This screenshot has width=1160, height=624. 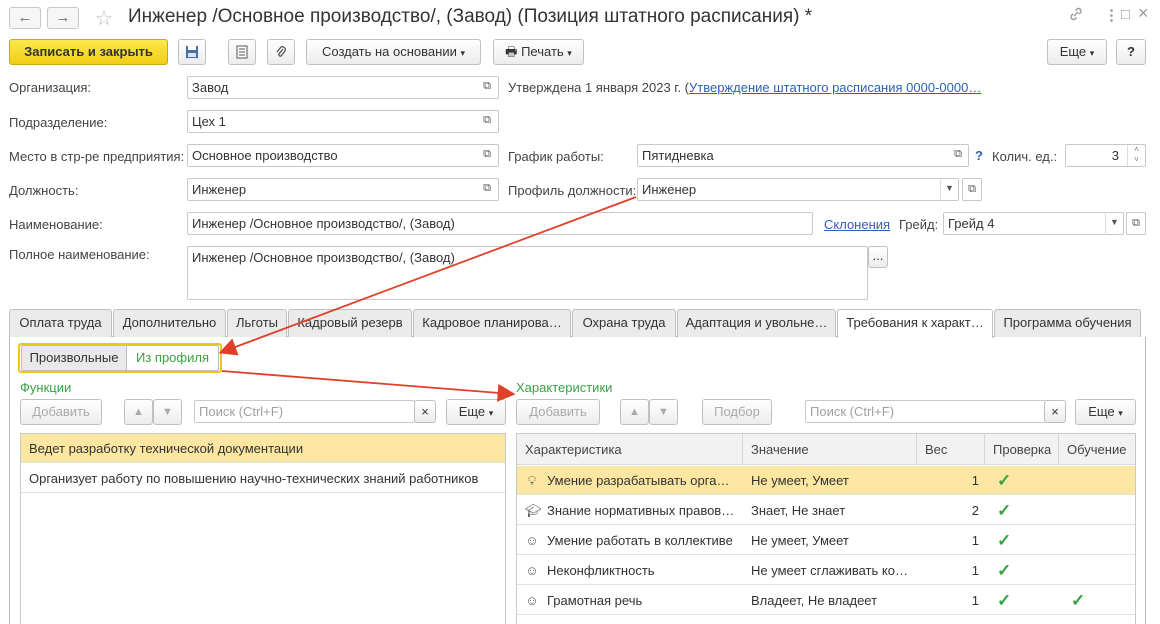 What do you see at coordinates (631, 540) in the screenshot?
I see `characteristic-cell: ☺ Умение работать в коллективе` at bounding box center [631, 540].